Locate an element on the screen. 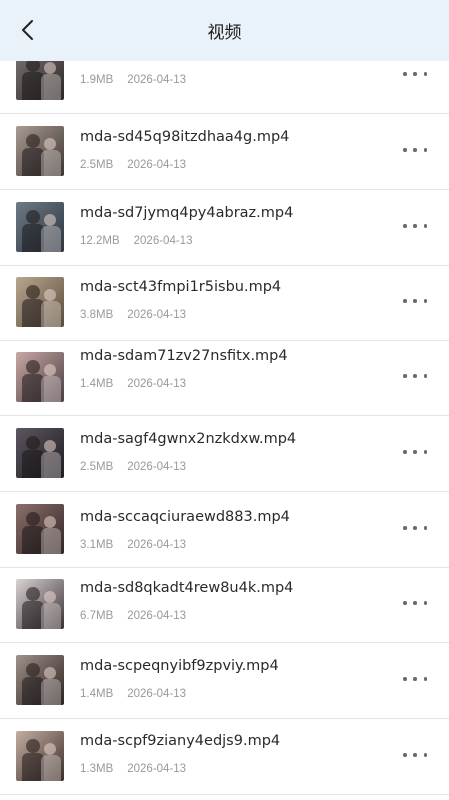 The width and height of the screenshot is (449, 800). file-meta: 1.3MB 2026-04-13 is located at coordinates (133, 769).